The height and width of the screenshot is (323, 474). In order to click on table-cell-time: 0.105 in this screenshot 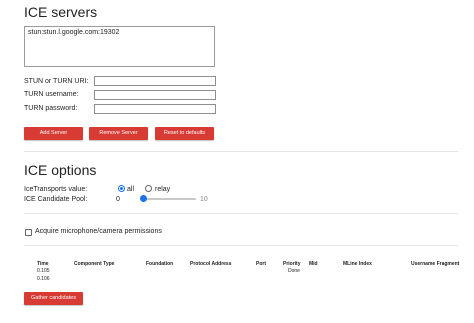, I will do `click(43, 271)`.